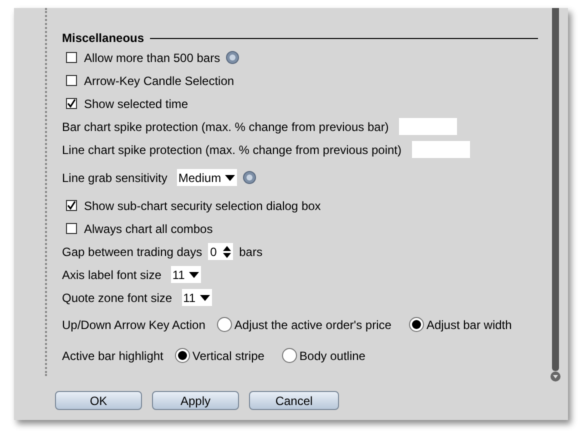 Image resolution: width=580 pixels, height=431 pixels. What do you see at coordinates (152, 58) in the screenshot?
I see `checkbox-label: Allow more than 500 bars` at bounding box center [152, 58].